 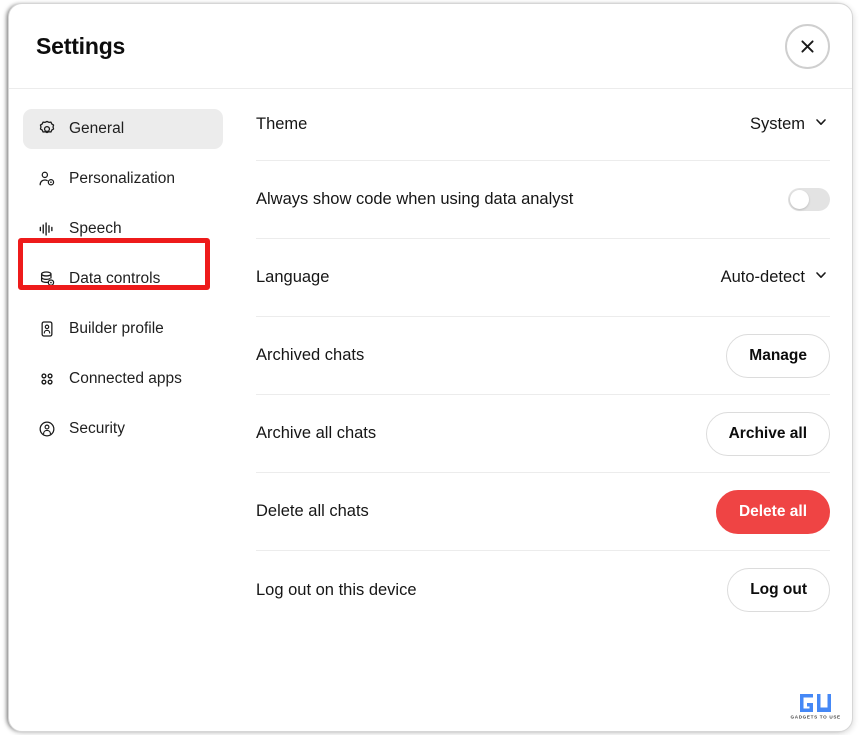 What do you see at coordinates (777, 124) in the screenshot?
I see `theme-value: System` at bounding box center [777, 124].